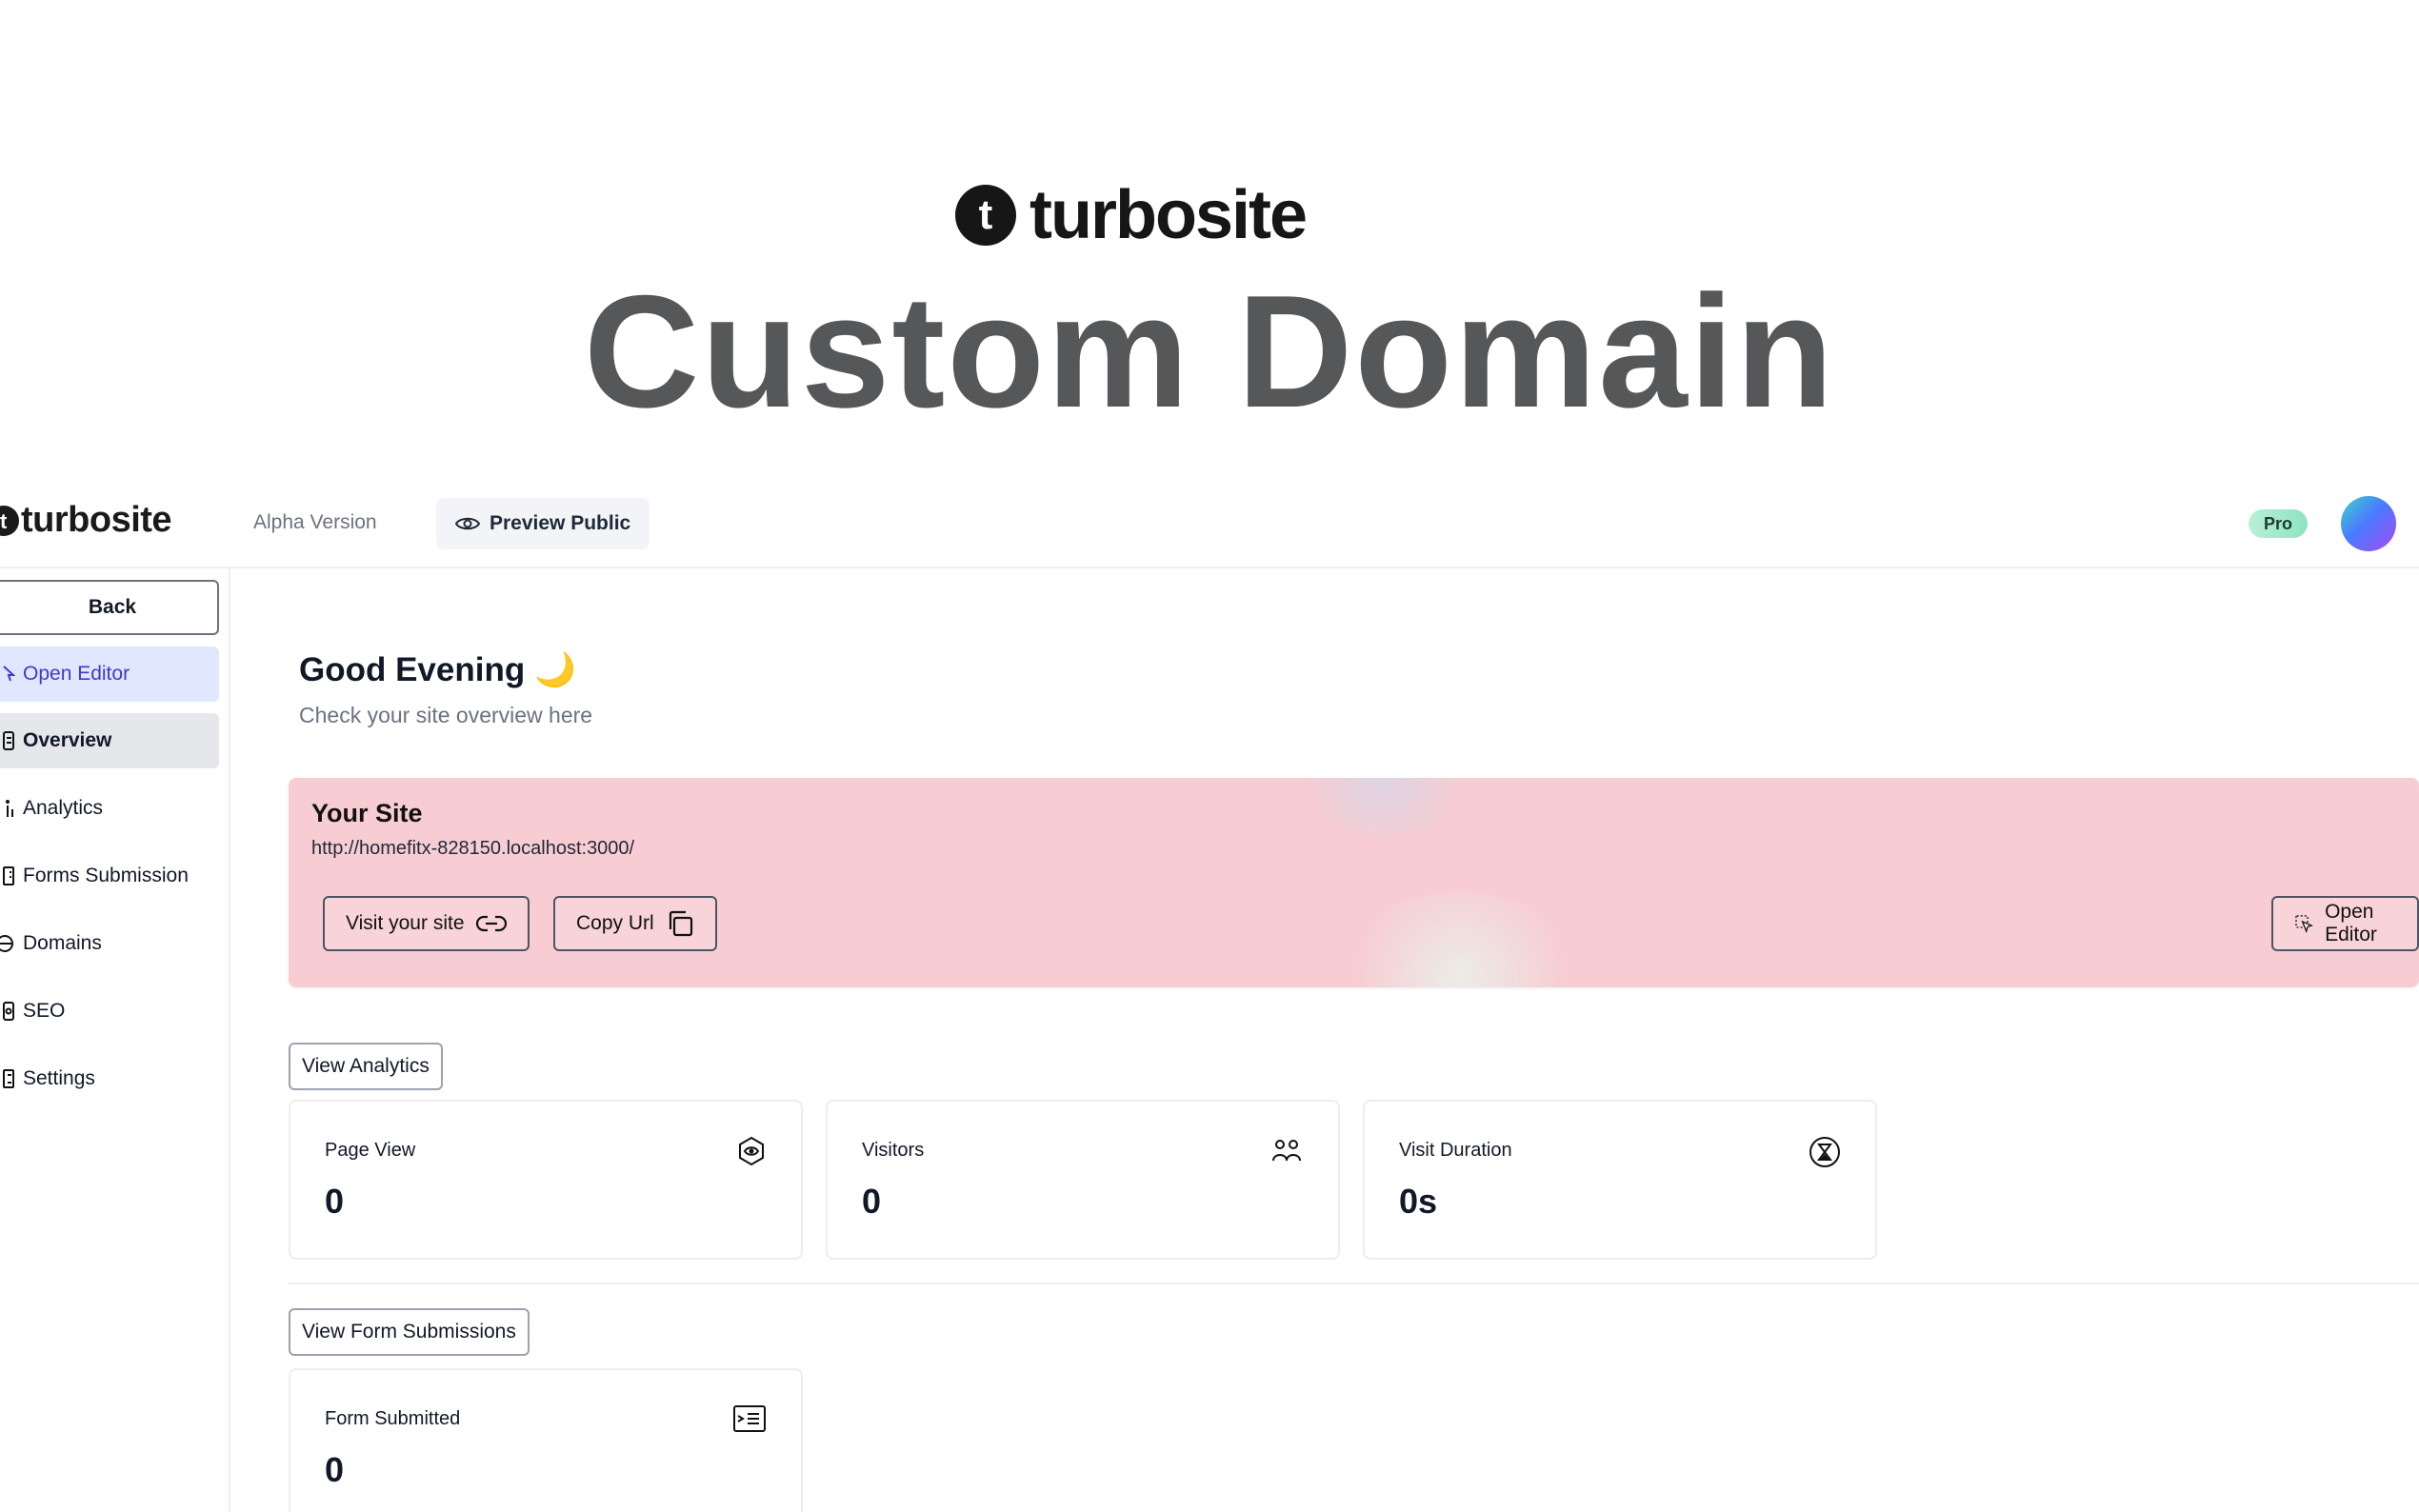 This screenshot has width=2419, height=1512. What do you see at coordinates (749, 1421) in the screenshot?
I see `form-list-icon` at bounding box center [749, 1421].